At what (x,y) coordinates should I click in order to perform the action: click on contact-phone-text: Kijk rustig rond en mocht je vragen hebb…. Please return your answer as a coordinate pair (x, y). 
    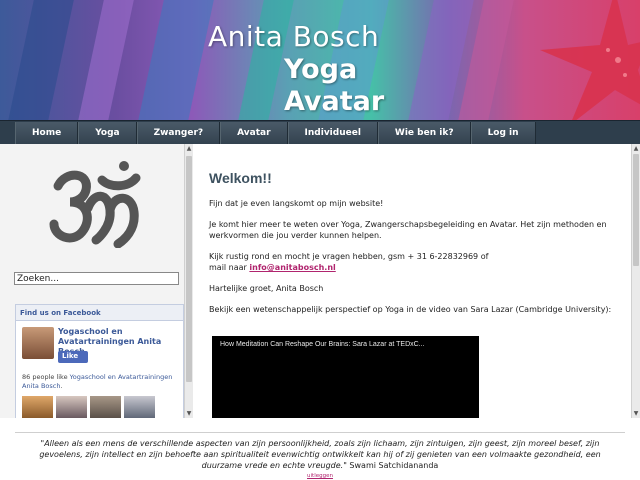
    Looking at the image, I should click on (349, 256).